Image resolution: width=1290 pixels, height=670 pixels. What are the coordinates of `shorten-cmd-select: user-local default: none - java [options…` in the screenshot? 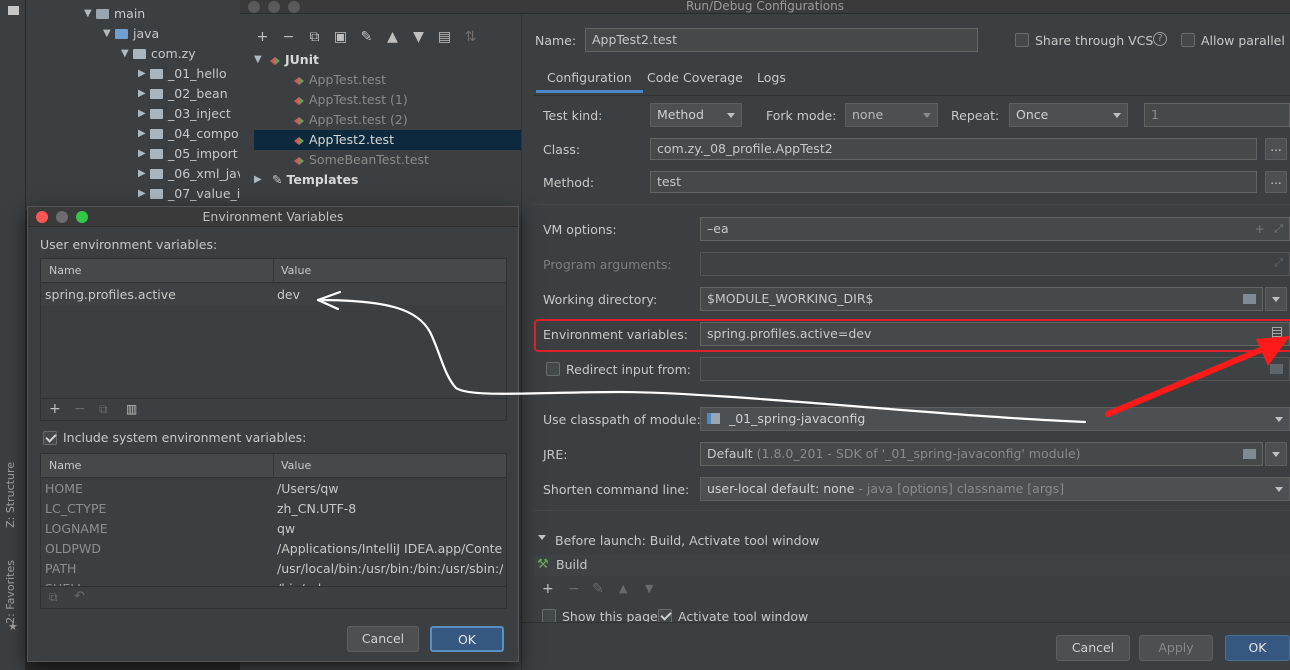 It's located at (995, 489).